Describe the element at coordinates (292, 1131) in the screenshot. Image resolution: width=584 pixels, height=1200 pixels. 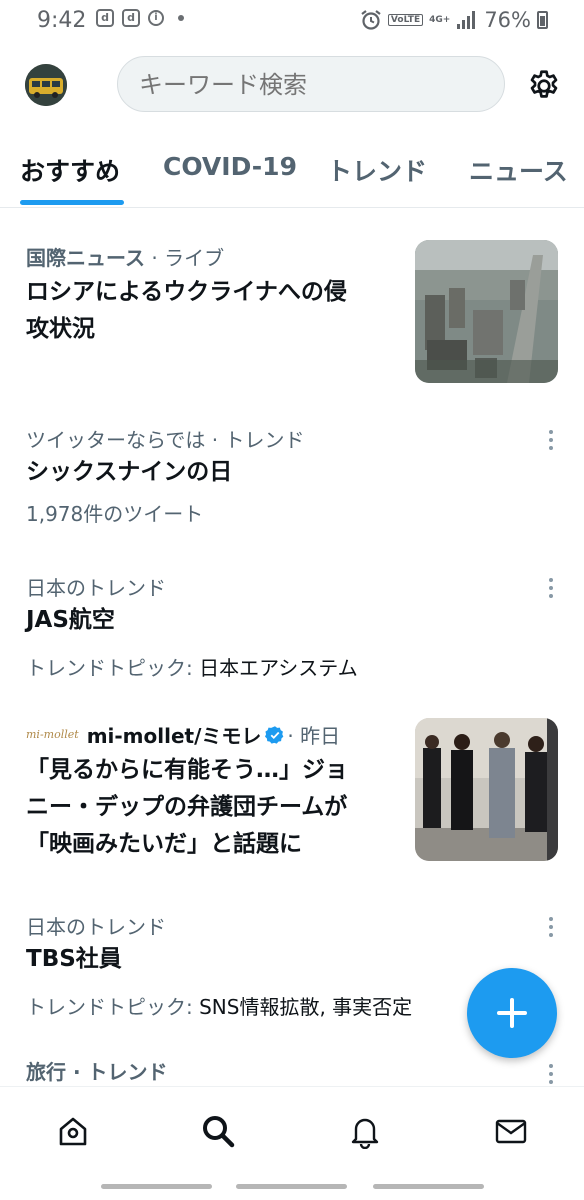
I see `bottom-navigation` at that location.